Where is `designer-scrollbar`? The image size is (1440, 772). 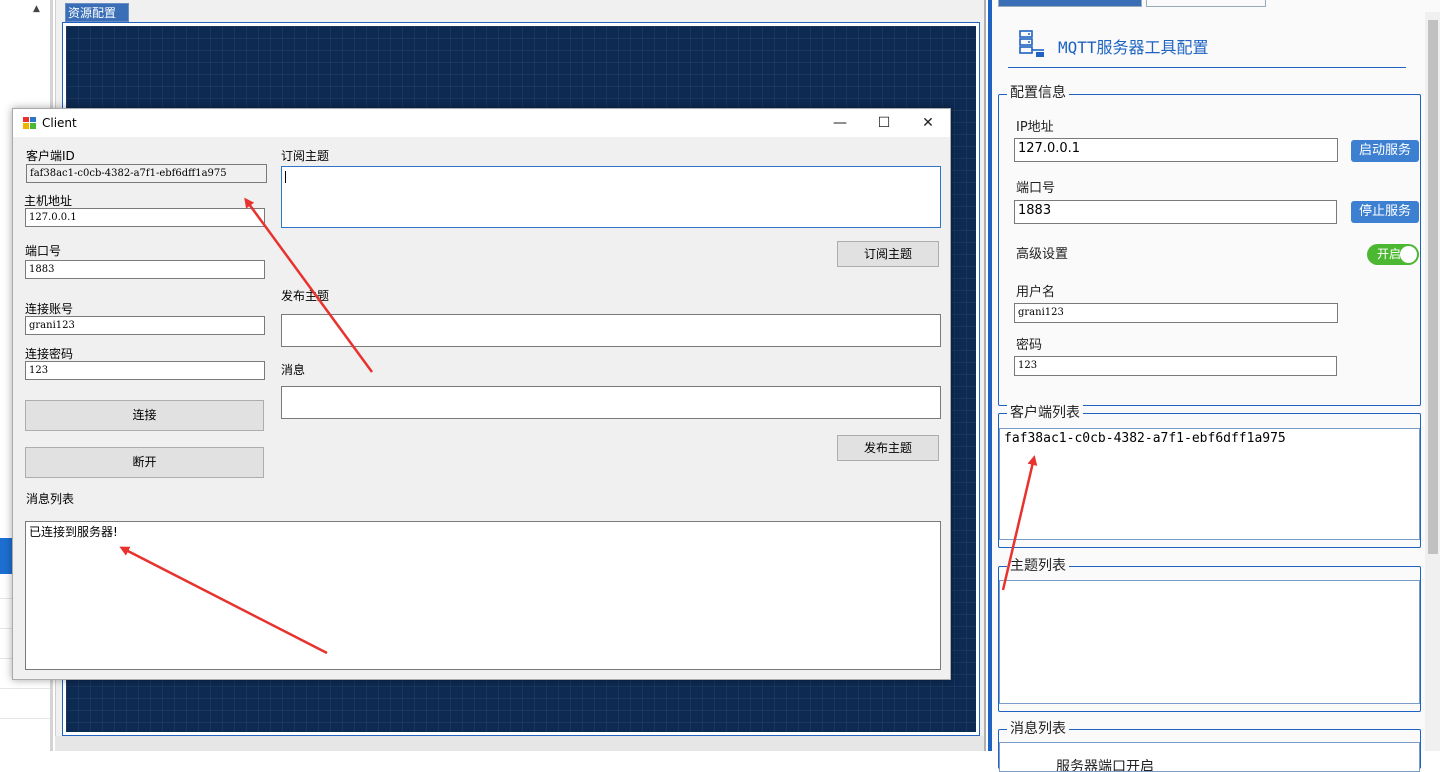
designer-scrollbar is located at coordinates (520, 743).